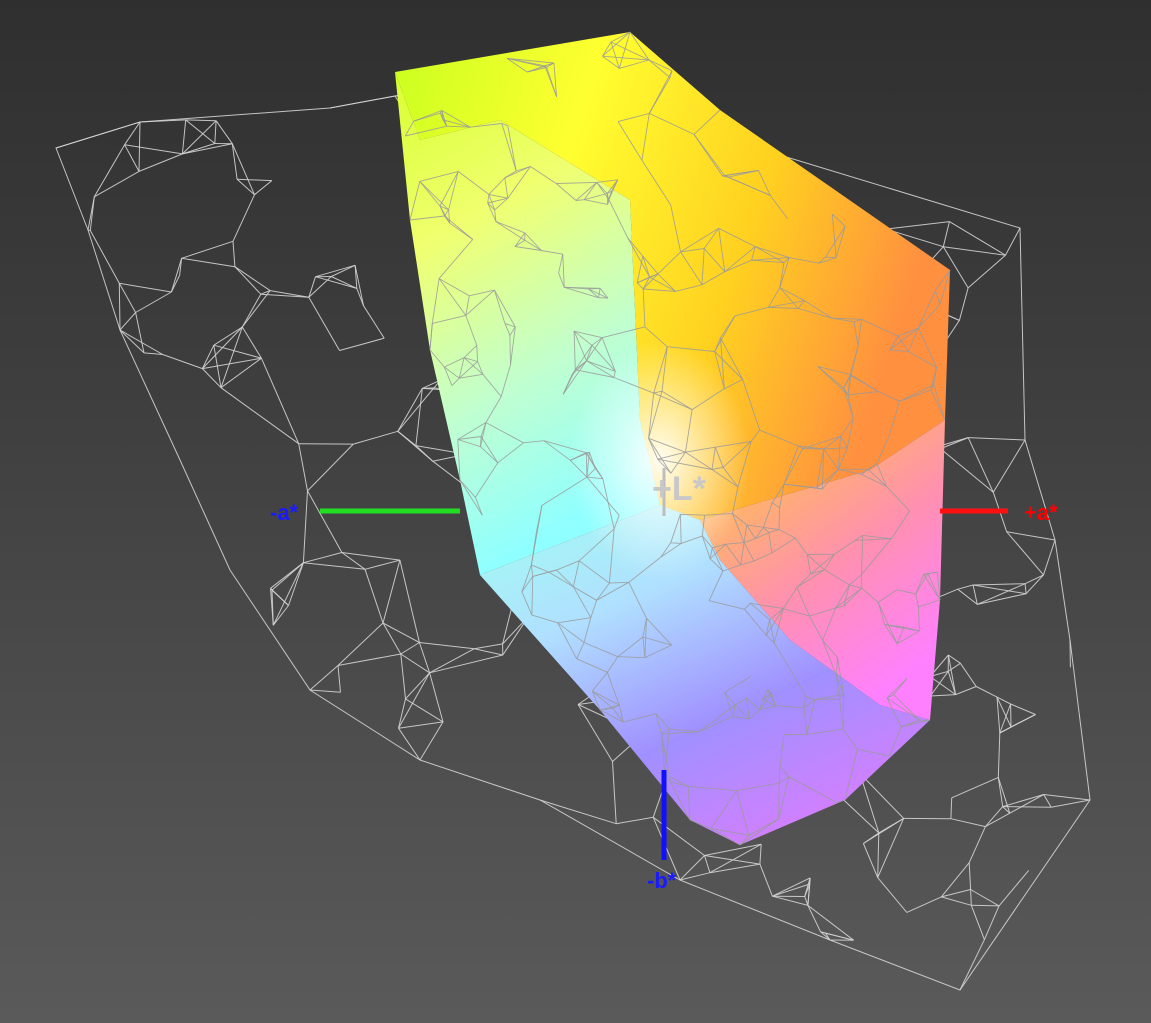  I want to click on axis-label-positive-a: +a*, so click(1041, 512).